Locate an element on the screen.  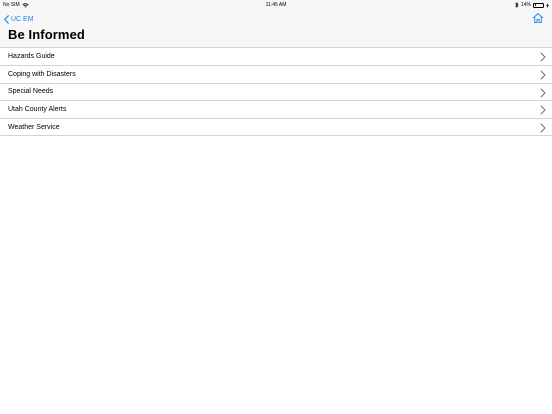
back-button-label: UC EM is located at coordinates (22, 19).